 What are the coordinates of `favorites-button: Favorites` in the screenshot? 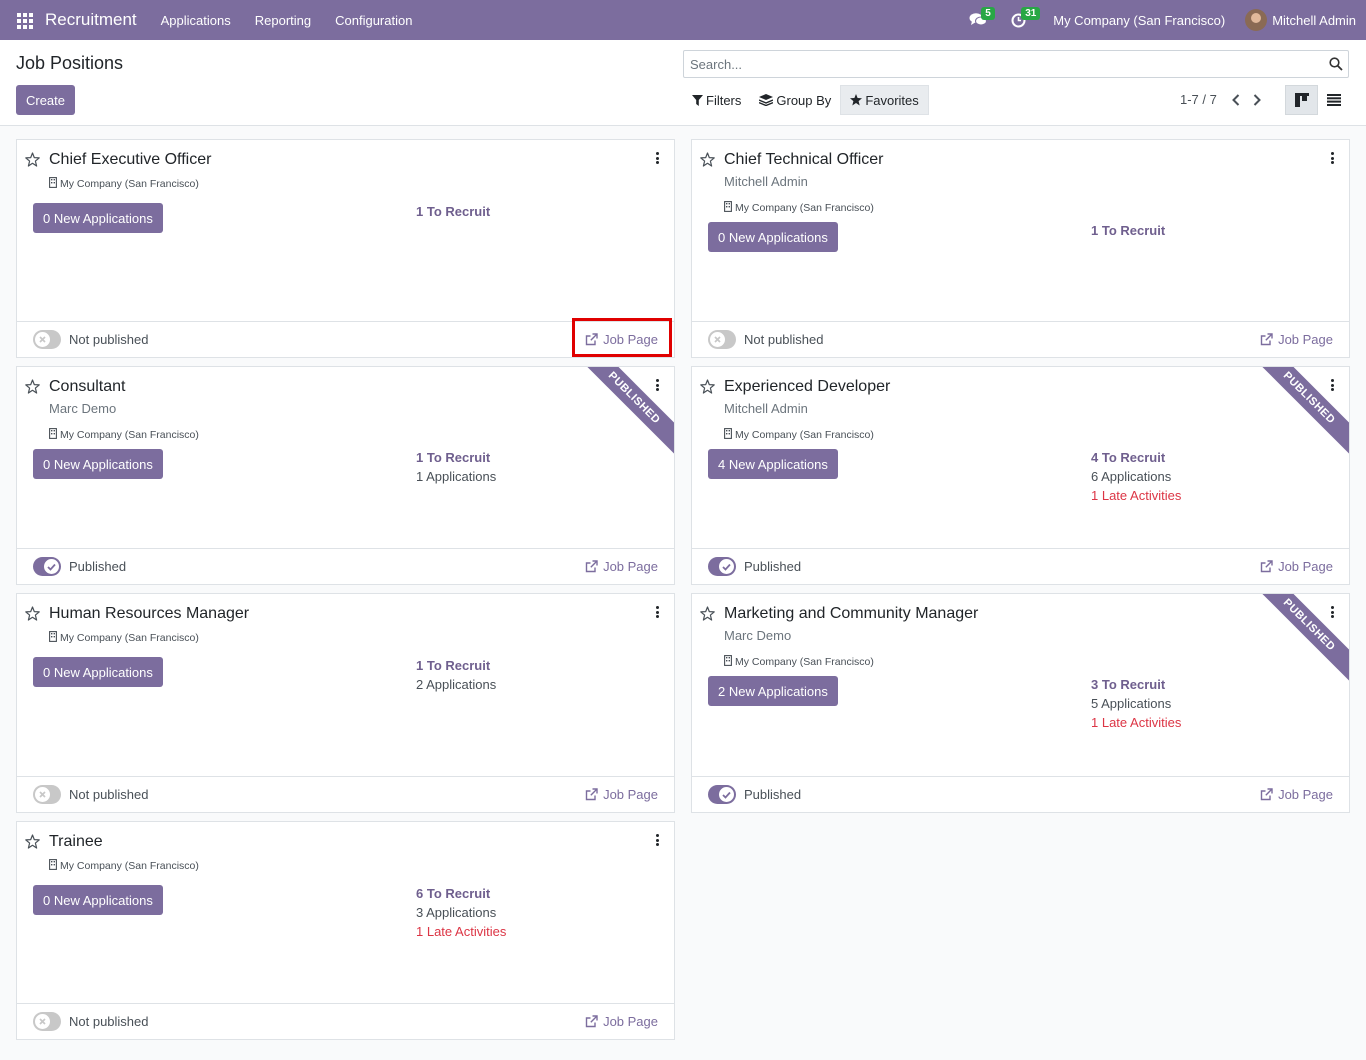 It's located at (884, 100).